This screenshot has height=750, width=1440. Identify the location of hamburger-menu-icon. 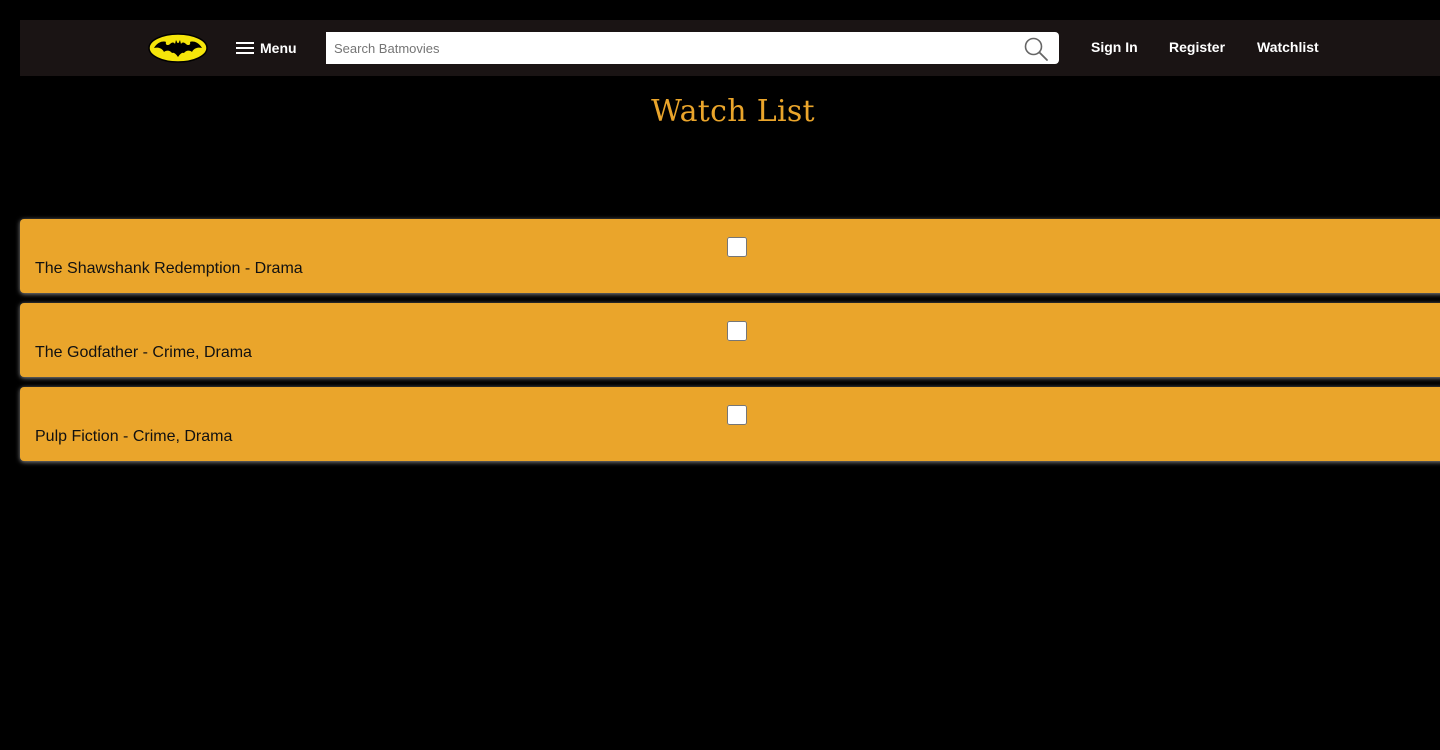
(245, 48).